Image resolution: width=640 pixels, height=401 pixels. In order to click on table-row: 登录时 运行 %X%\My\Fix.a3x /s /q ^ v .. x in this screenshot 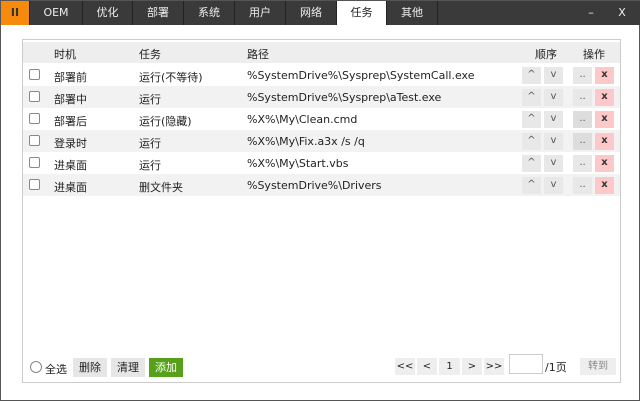, I will do `click(321, 141)`.